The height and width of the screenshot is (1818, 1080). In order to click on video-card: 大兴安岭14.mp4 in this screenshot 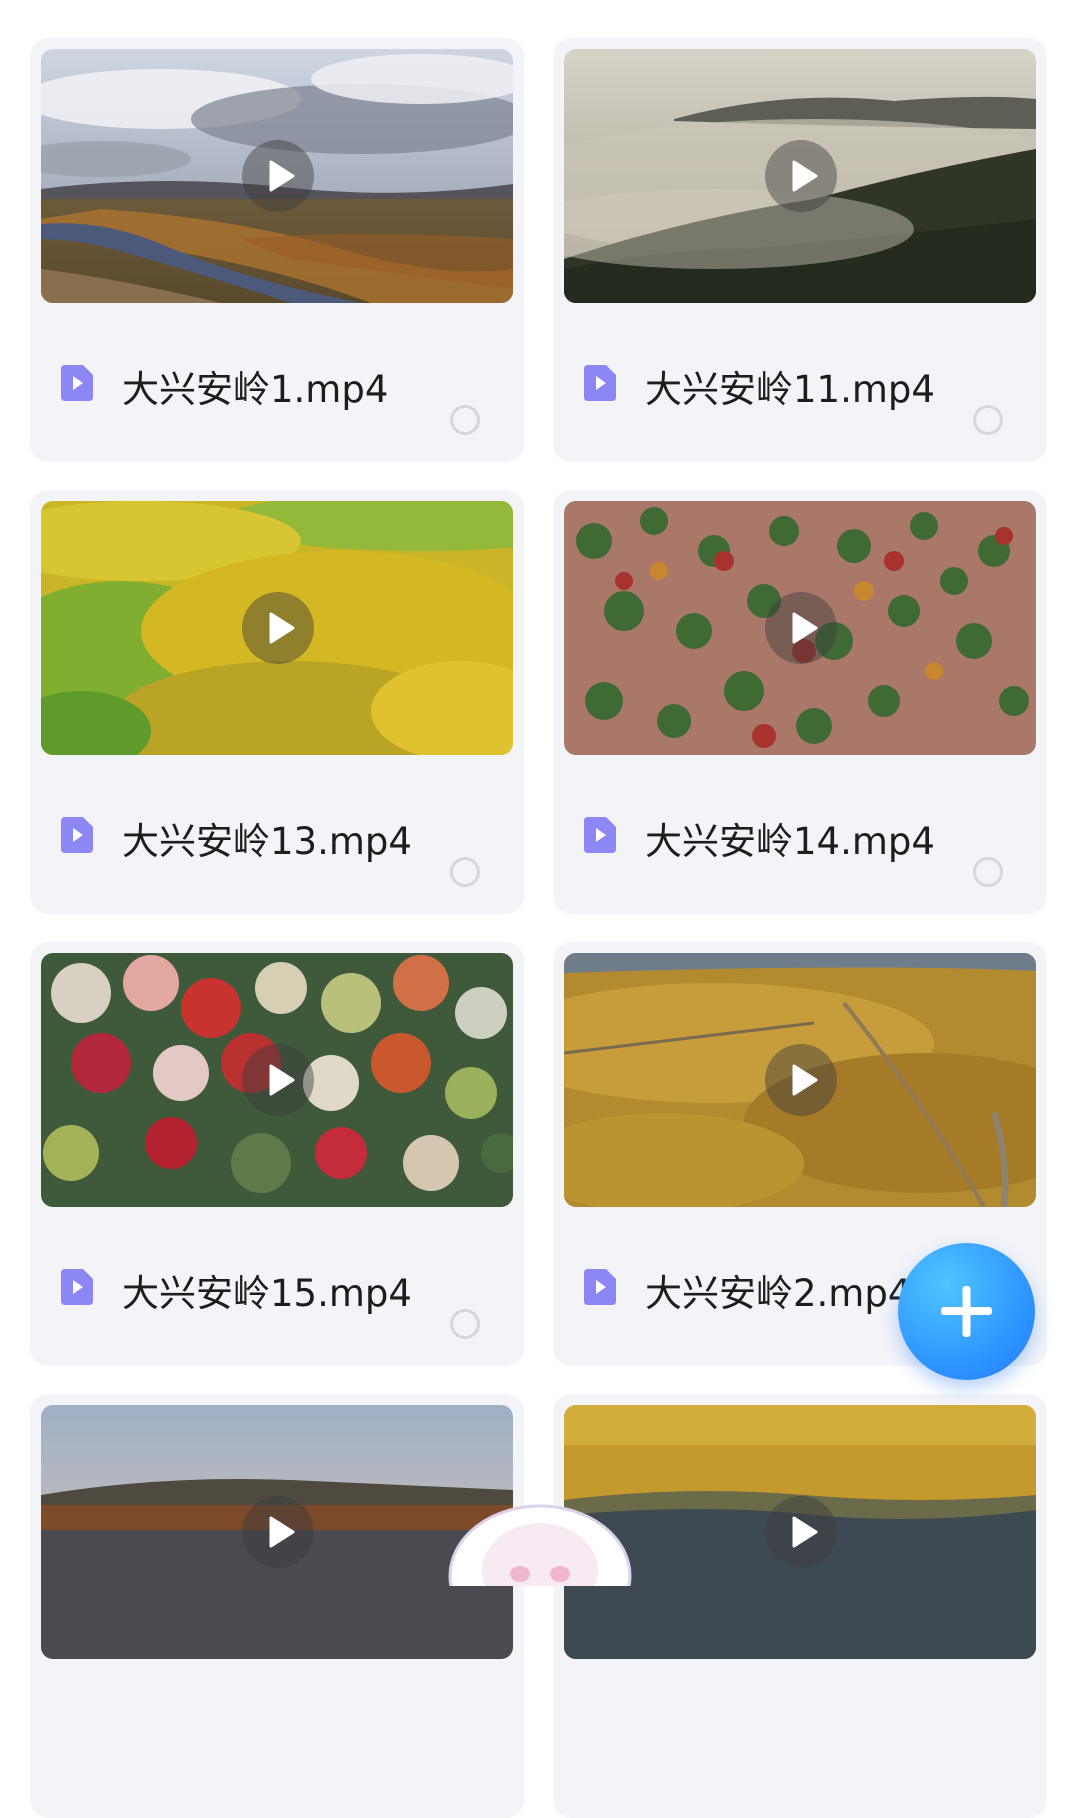, I will do `click(800, 702)`.